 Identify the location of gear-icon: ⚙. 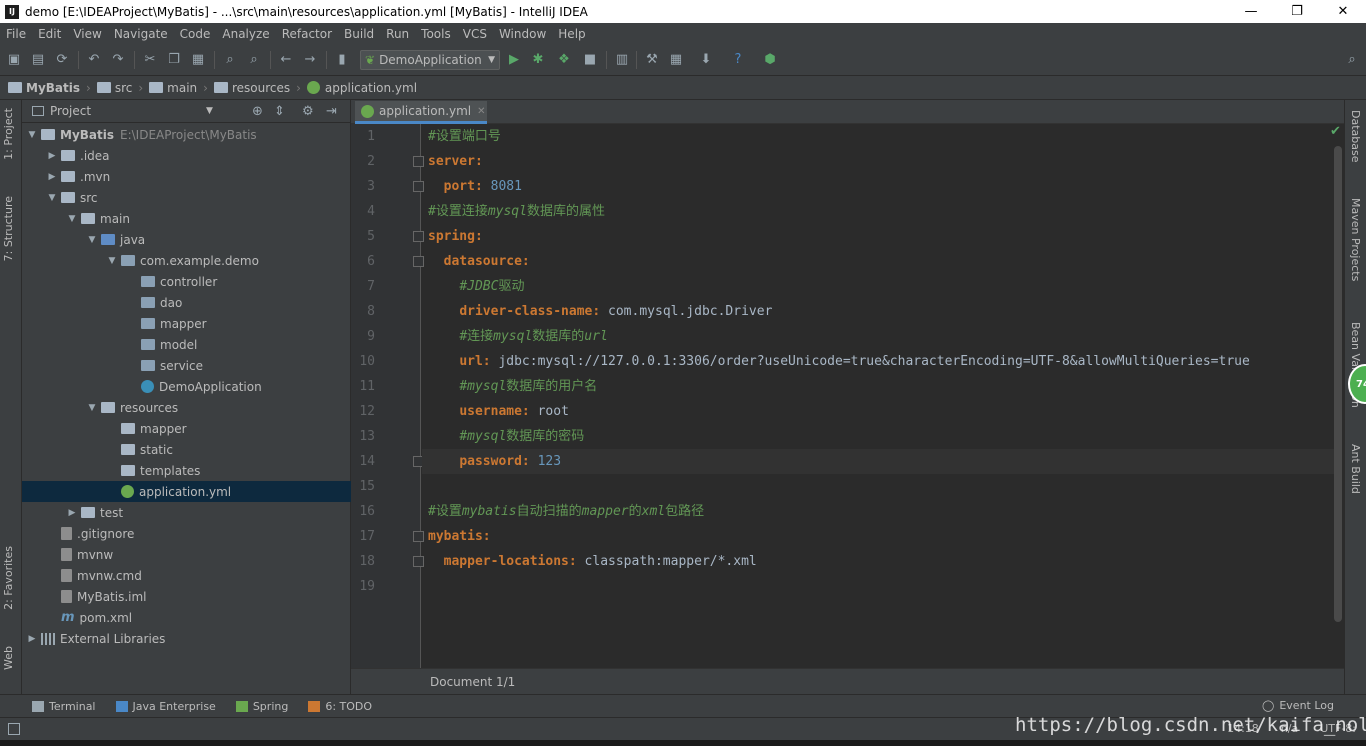
(308, 111).